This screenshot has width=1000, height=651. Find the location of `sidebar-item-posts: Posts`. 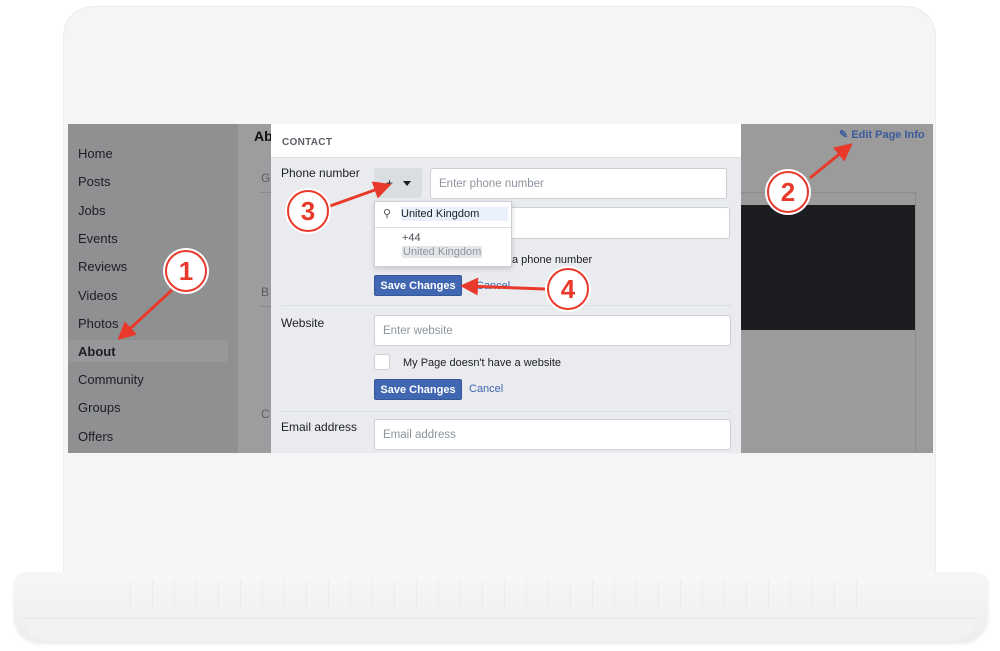

sidebar-item-posts: Posts is located at coordinates (94, 181).